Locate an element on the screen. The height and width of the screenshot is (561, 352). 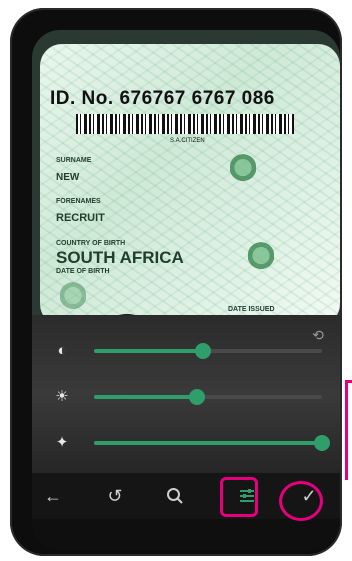
brightness-icon: ☀ is located at coordinates (62, 396).